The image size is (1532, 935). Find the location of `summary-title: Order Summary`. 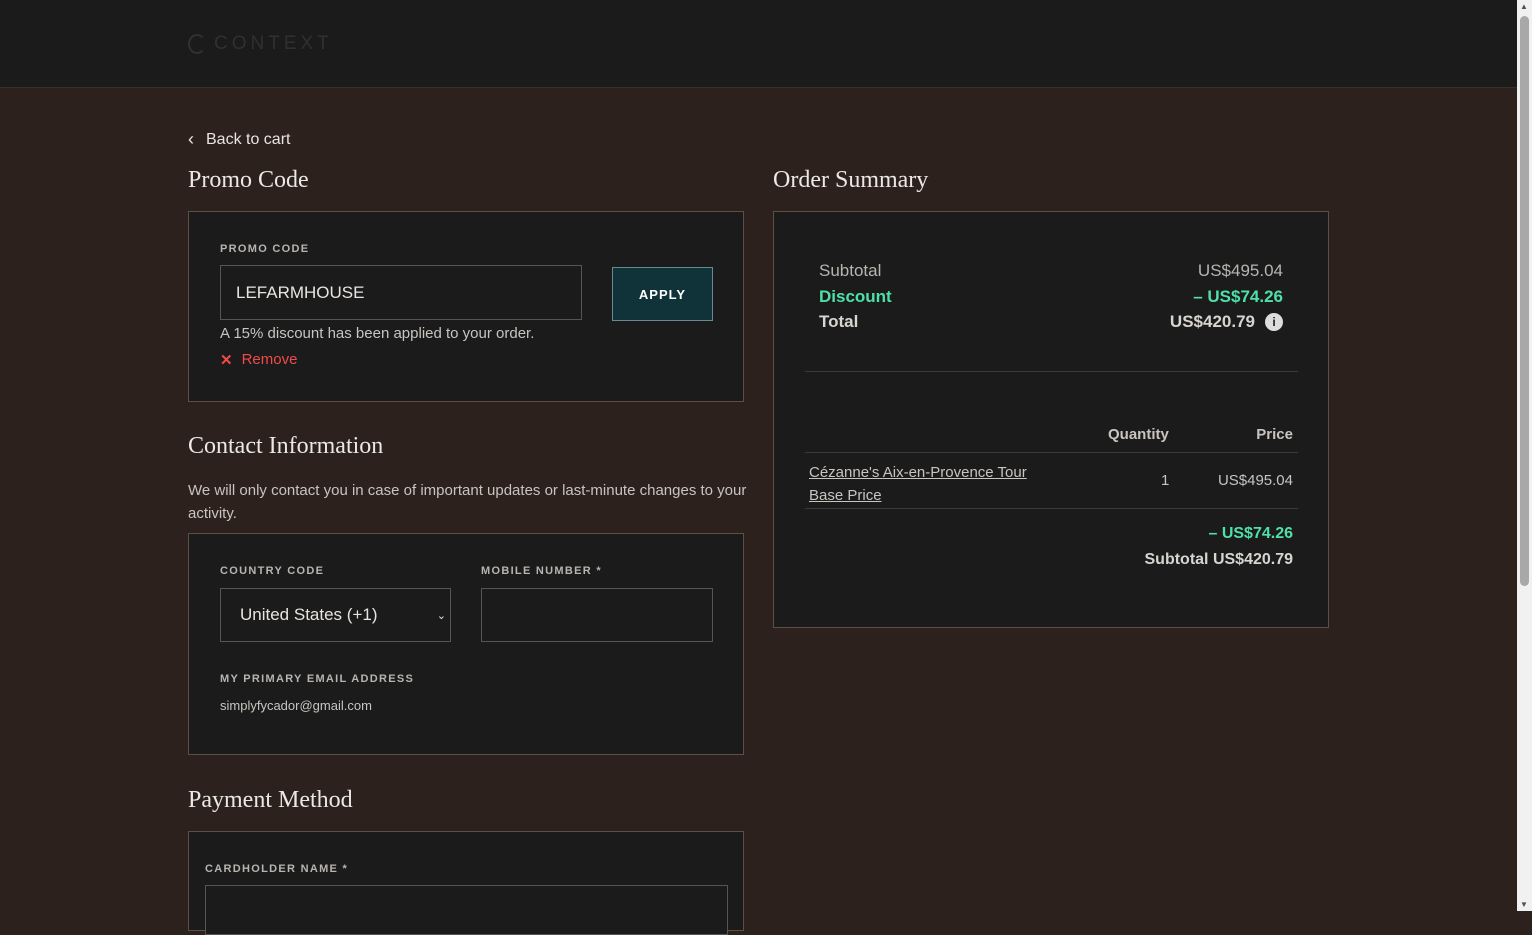

summary-title: Order Summary is located at coordinates (851, 180).